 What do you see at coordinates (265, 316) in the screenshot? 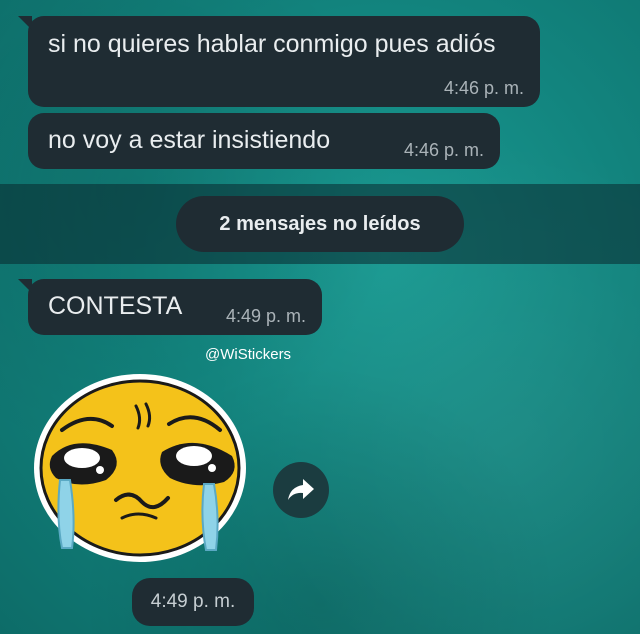
I see `message-time: 4:49 p. m.` at bounding box center [265, 316].